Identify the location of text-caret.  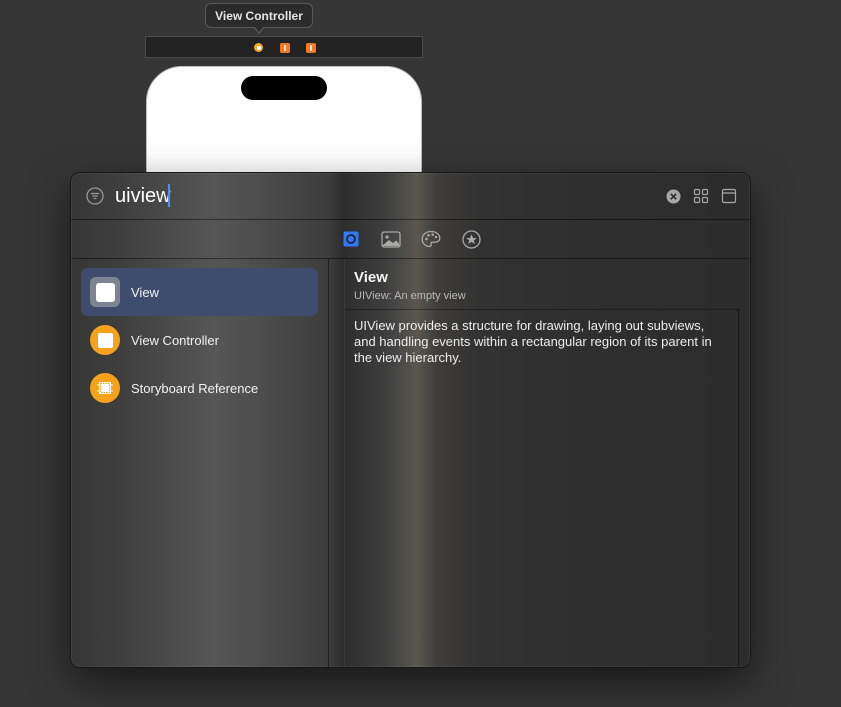
(169, 195).